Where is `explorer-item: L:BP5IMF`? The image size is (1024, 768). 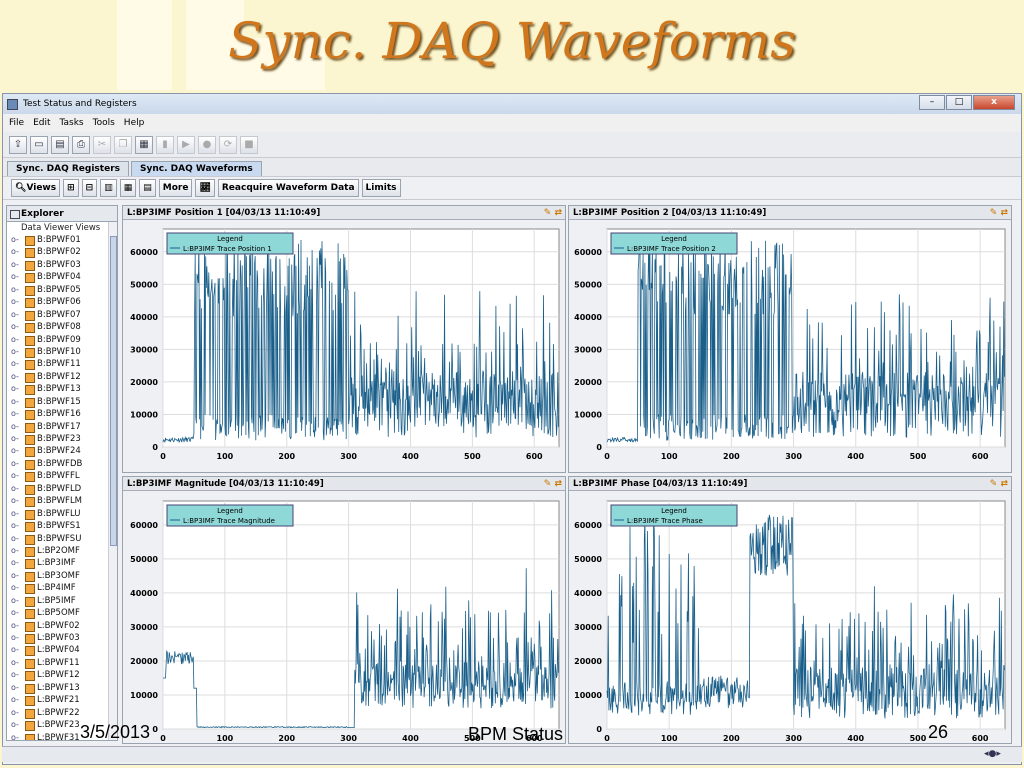 explorer-item: L:BP5IMF is located at coordinates (62, 601).